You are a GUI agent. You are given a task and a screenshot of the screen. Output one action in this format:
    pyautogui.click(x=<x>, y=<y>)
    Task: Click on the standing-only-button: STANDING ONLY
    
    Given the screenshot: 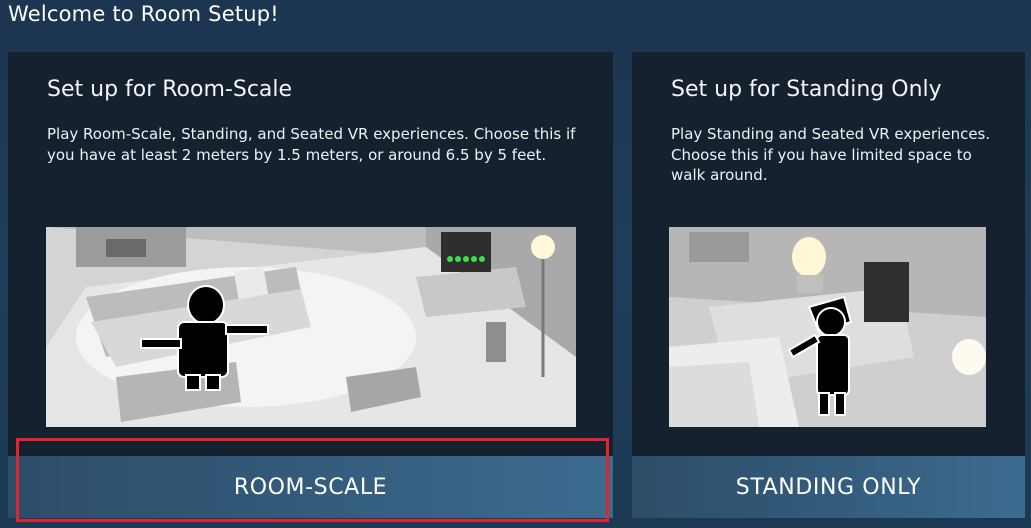 What is the action you would take?
    pyautogui.click(x=828, y=487)
    